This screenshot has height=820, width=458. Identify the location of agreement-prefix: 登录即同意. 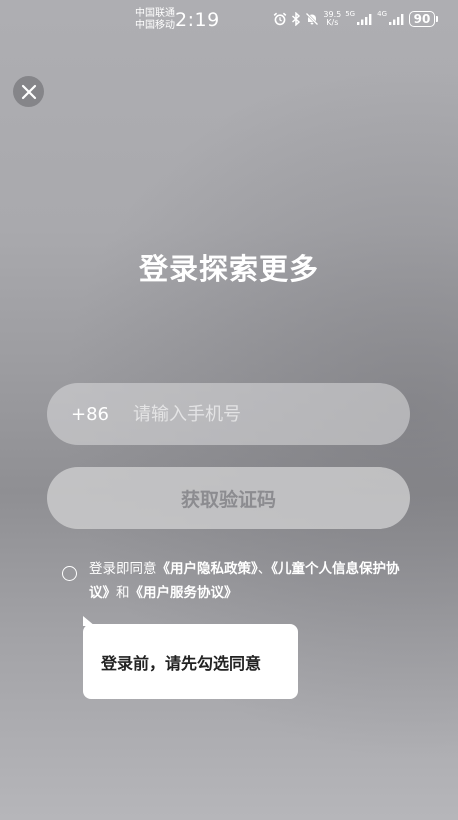
(123, 569).